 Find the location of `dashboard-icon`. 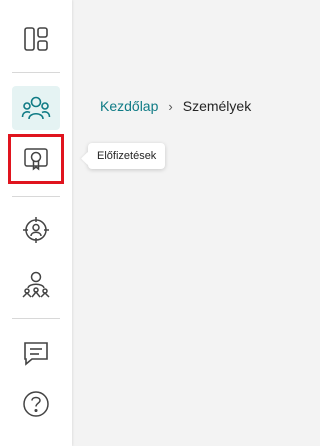

dashboard-icon is located at coordinates (36, 39).